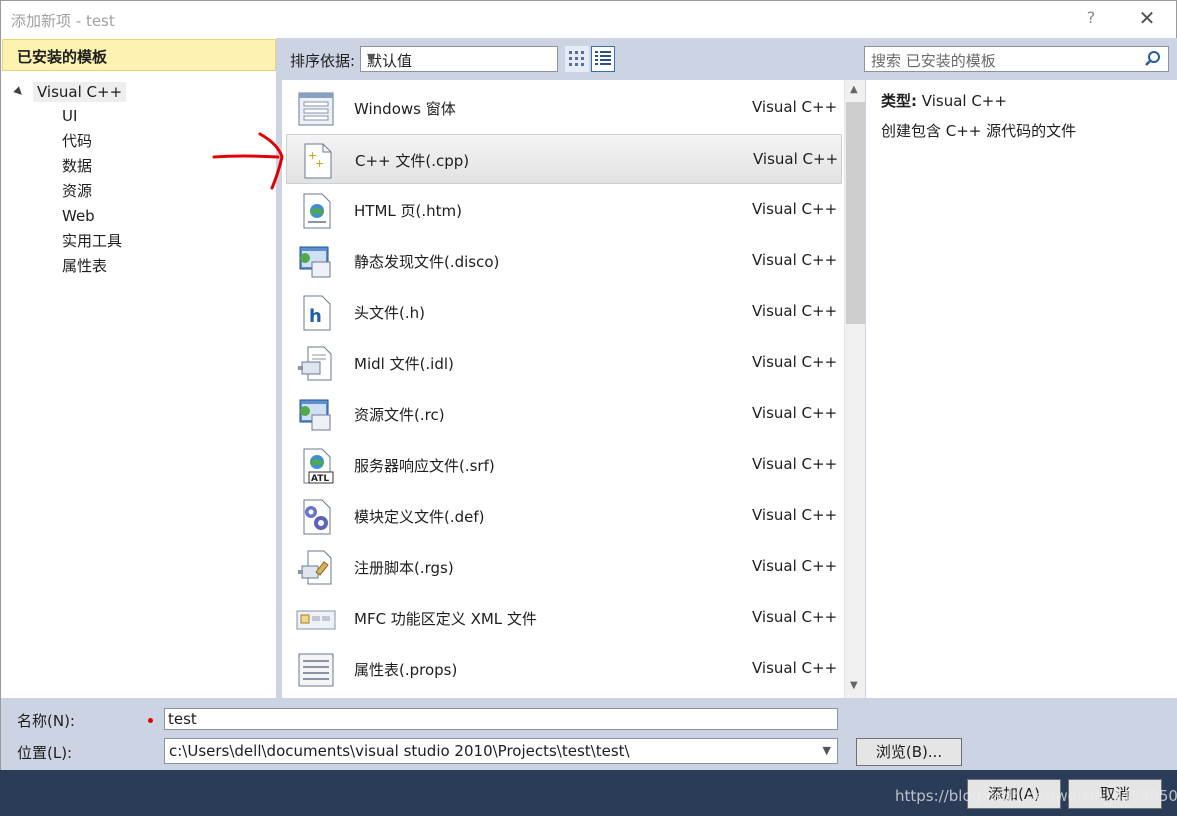  I want to click on list-item: 模块定义文件(.def) Visual C++, so click(564, 516).